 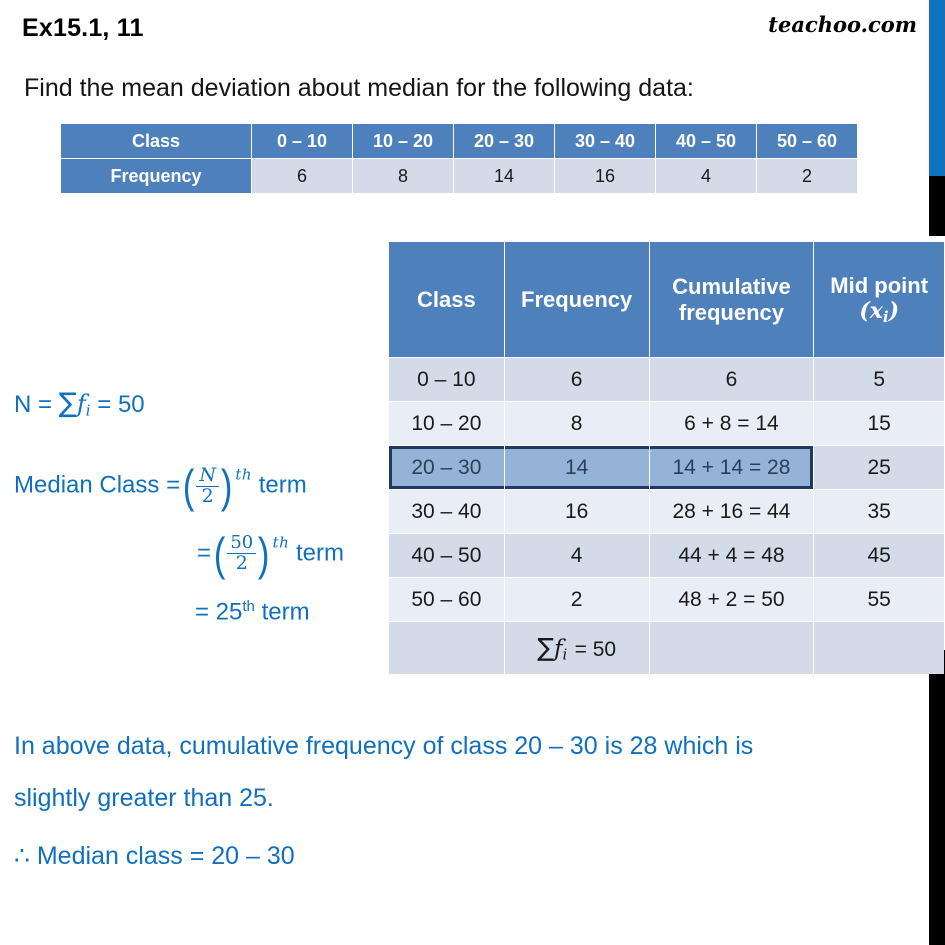 What do you see at coordinates (242, 543) in the screenshot?
I see `fraction-numerator: 50` at bounding box center [242, 543].